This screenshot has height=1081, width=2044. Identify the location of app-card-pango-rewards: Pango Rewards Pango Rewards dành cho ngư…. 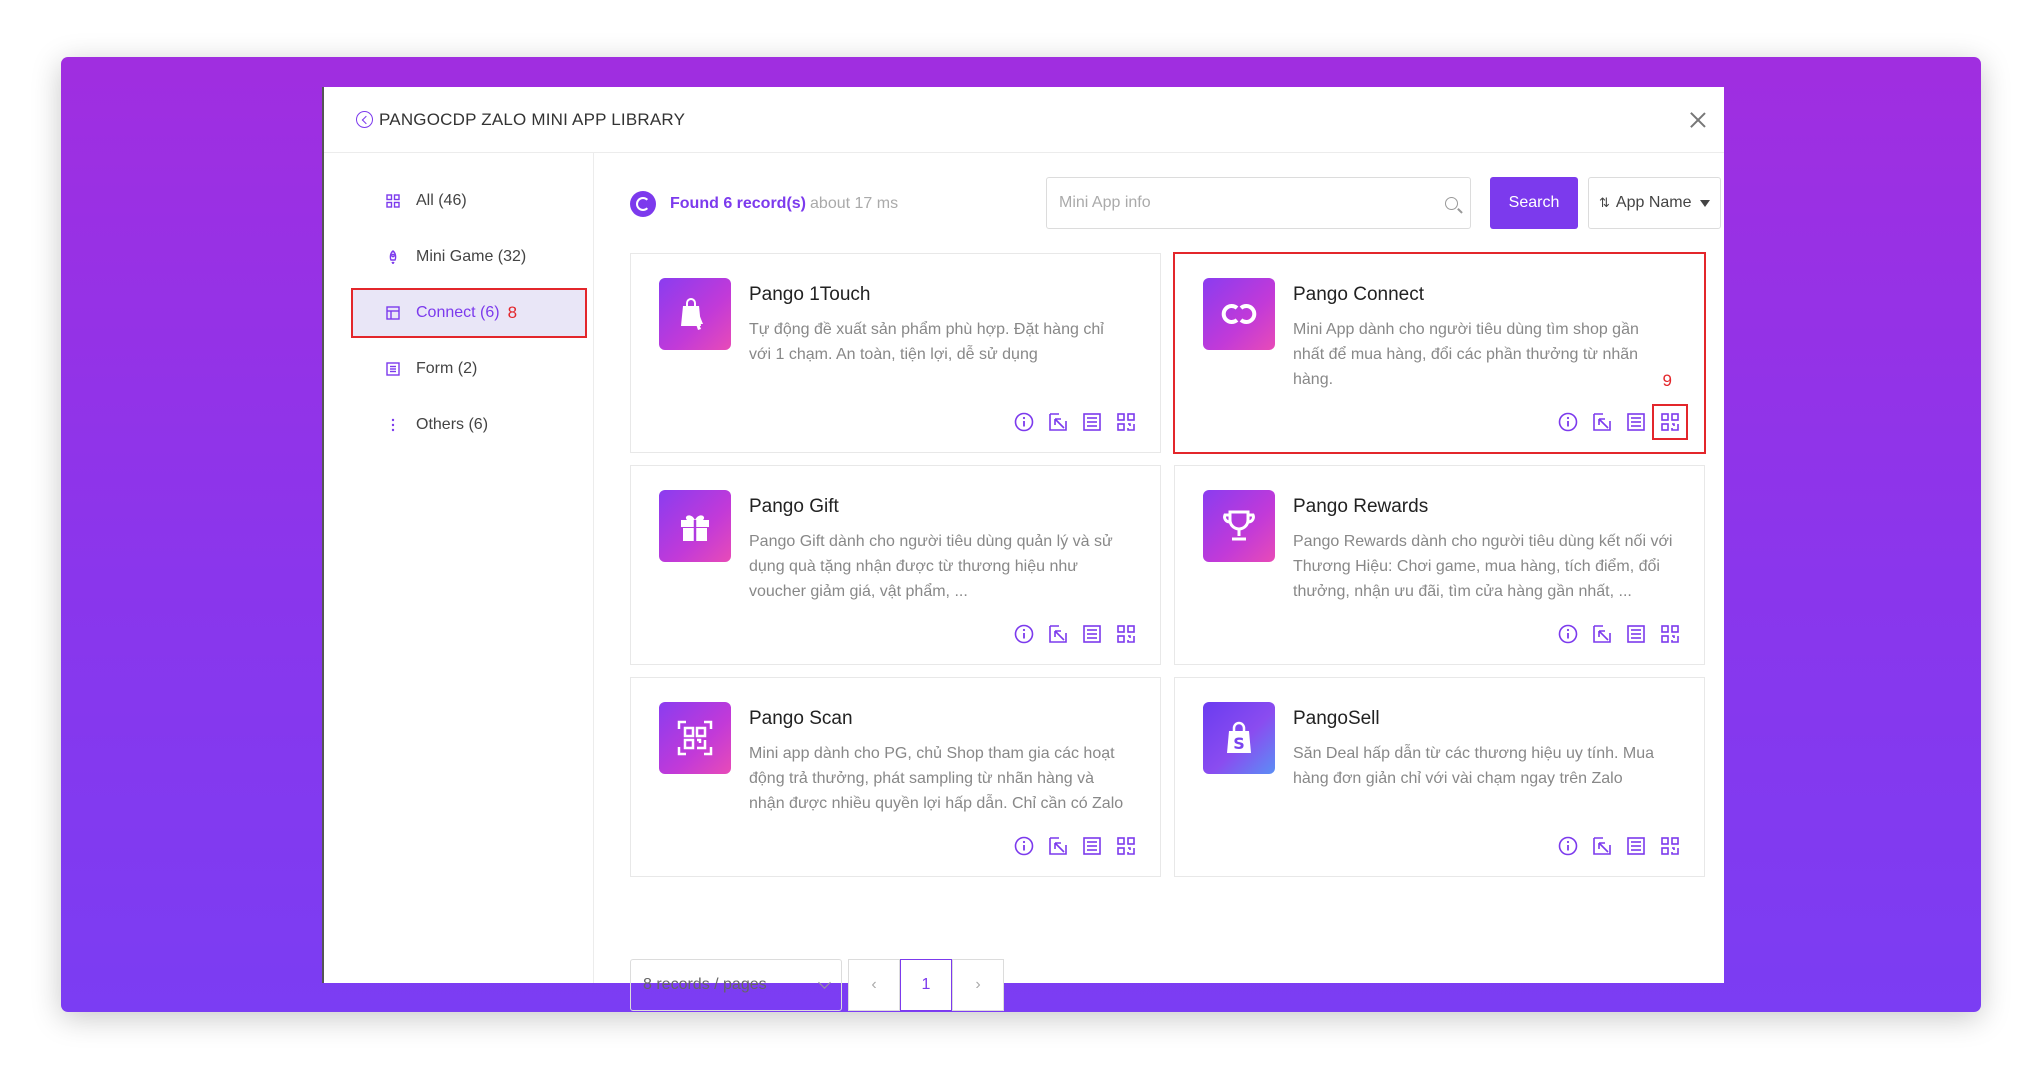
(1439, 565).